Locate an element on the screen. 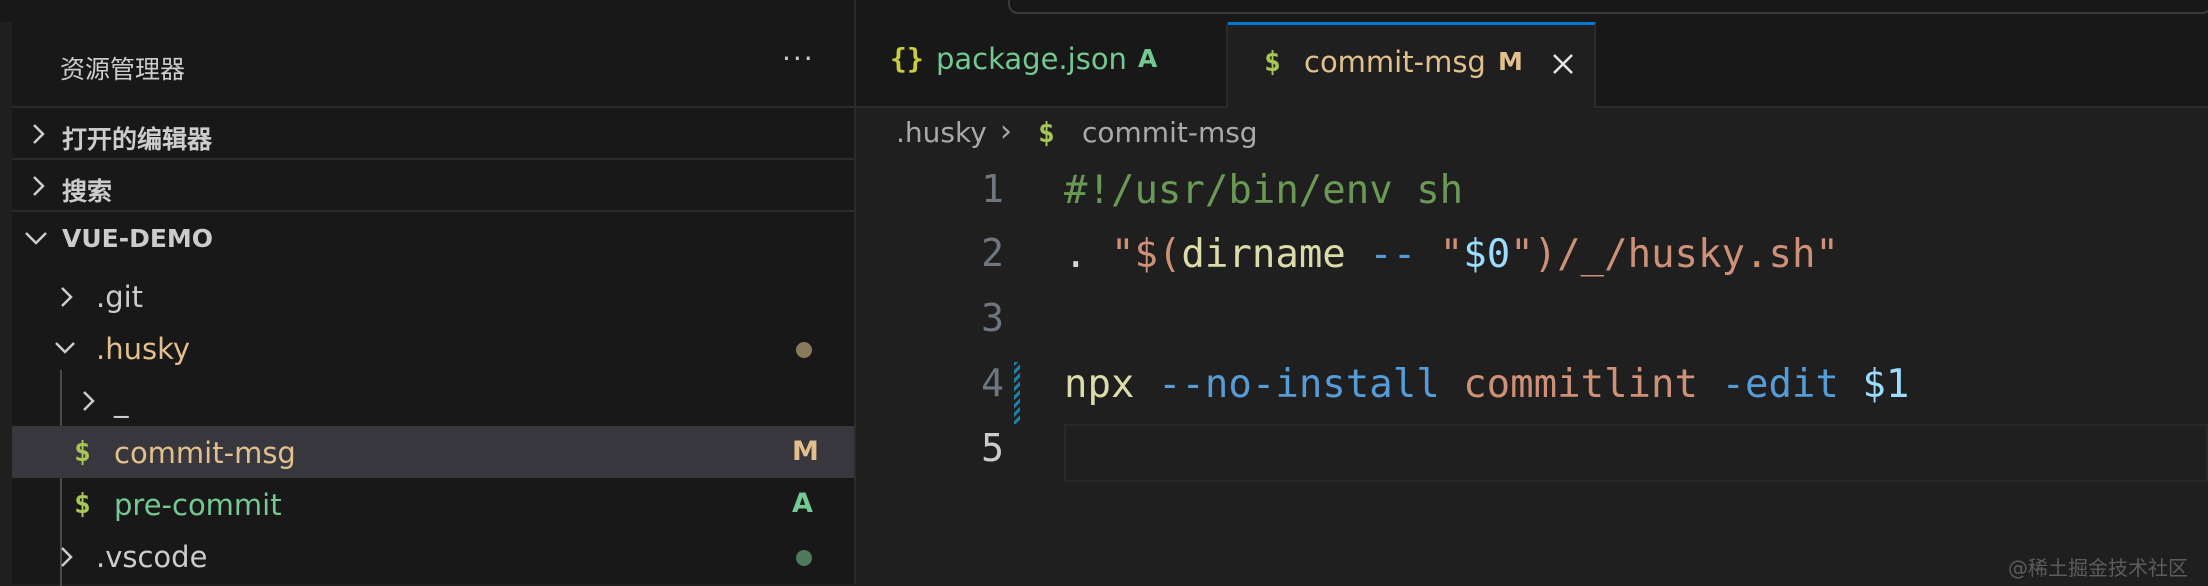 The height and width of the screenshot is (586, 2208). tab-commit-msg: $ commit-msg M is located at coordinates (1412, 65).